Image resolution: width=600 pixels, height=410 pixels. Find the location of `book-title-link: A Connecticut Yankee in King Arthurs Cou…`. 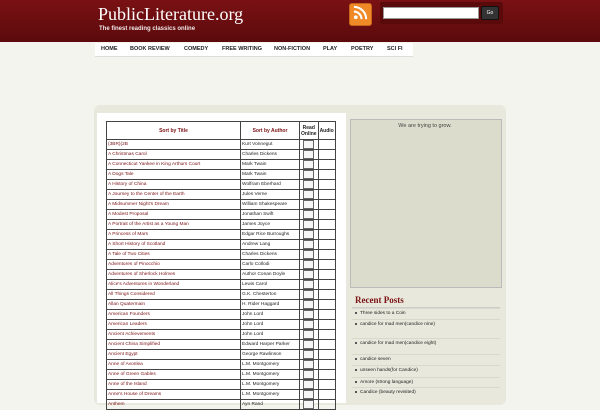

book-title-link: A Connecticut Yankee in King Arthurs Cou… is located at coordinates (154, 164).